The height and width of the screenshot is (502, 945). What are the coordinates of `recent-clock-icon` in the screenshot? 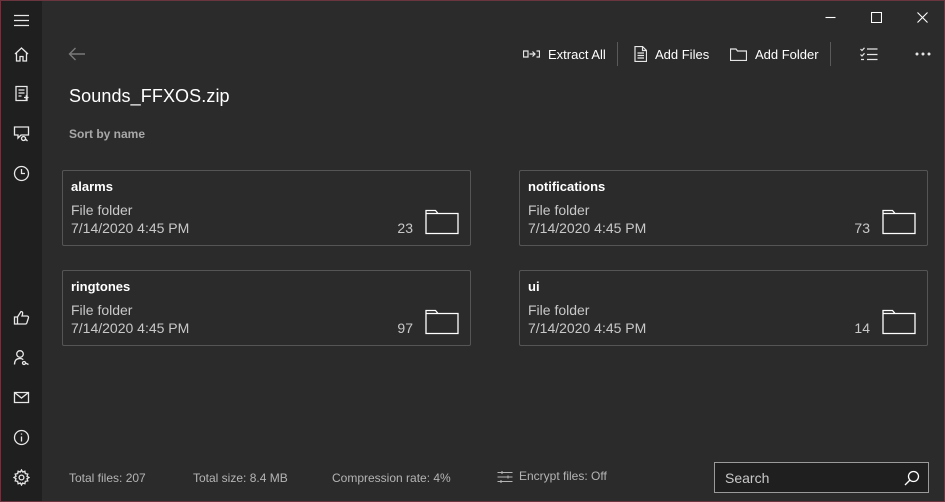 It's located at (21, 173).